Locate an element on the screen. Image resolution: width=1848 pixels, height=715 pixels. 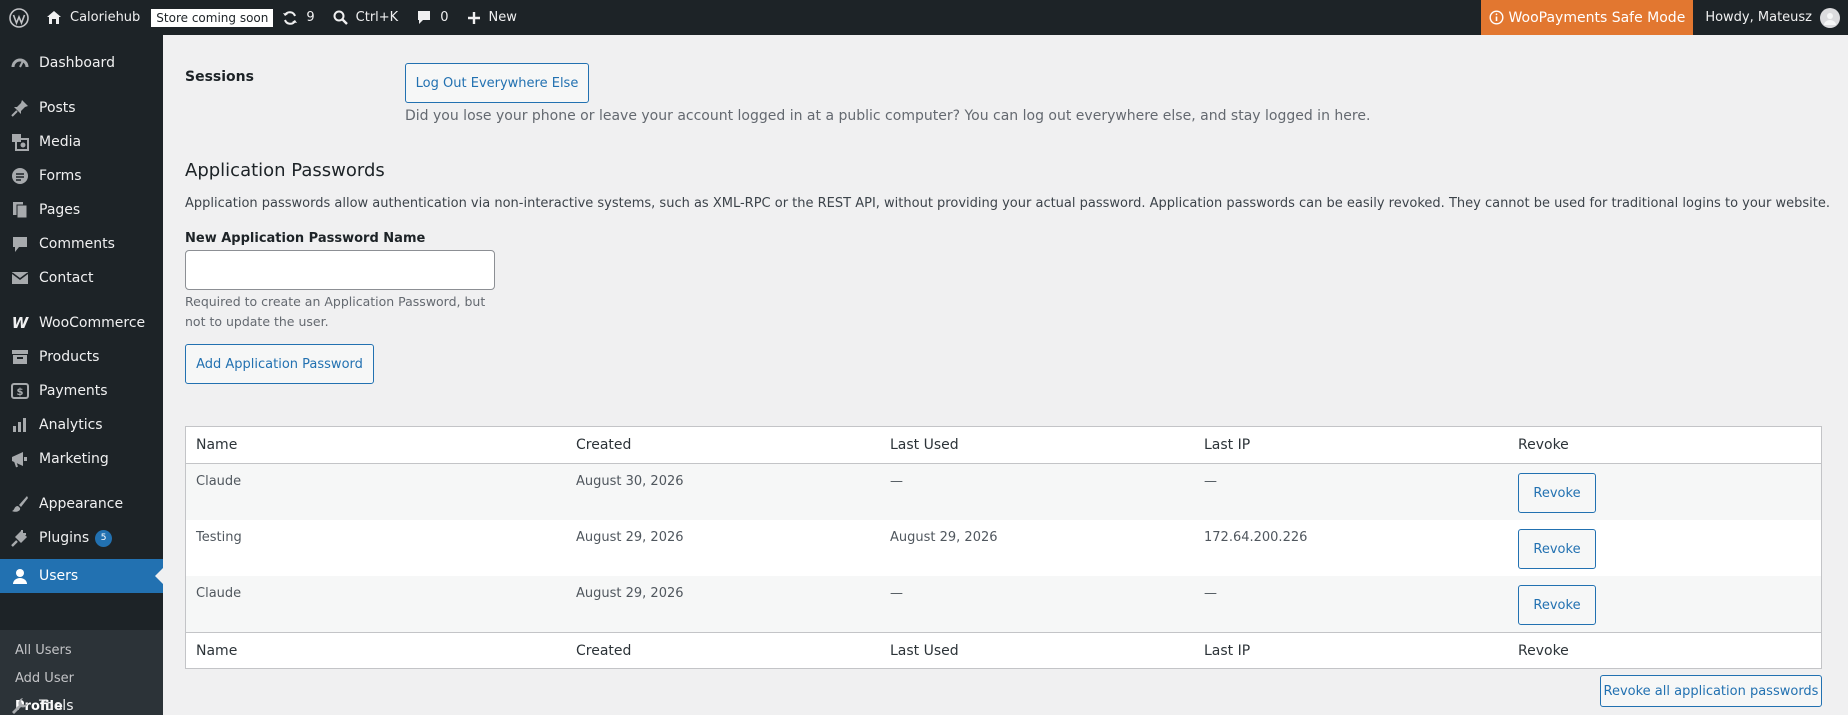
sidebar-item-tools: Tools is located at coordinates (81, 702).